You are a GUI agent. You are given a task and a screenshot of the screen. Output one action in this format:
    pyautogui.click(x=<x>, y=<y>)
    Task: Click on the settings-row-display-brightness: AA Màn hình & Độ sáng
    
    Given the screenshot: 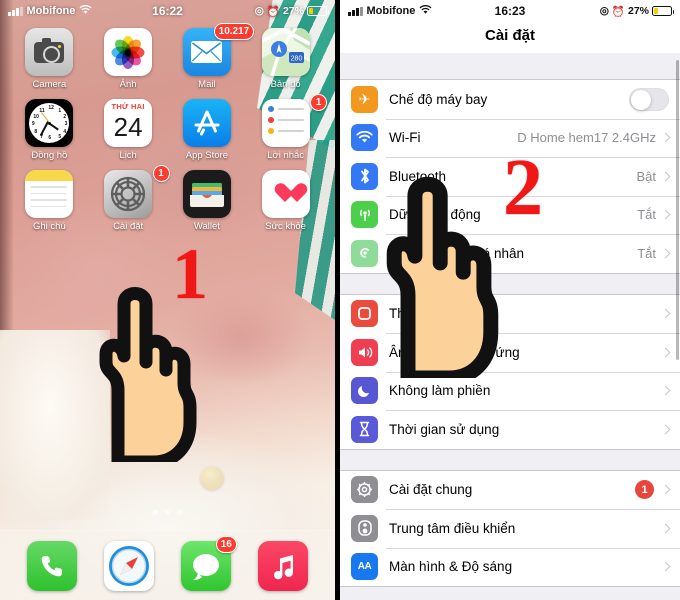 What is the action you would take?
    pyautogui.click(x=510, y=567)
    